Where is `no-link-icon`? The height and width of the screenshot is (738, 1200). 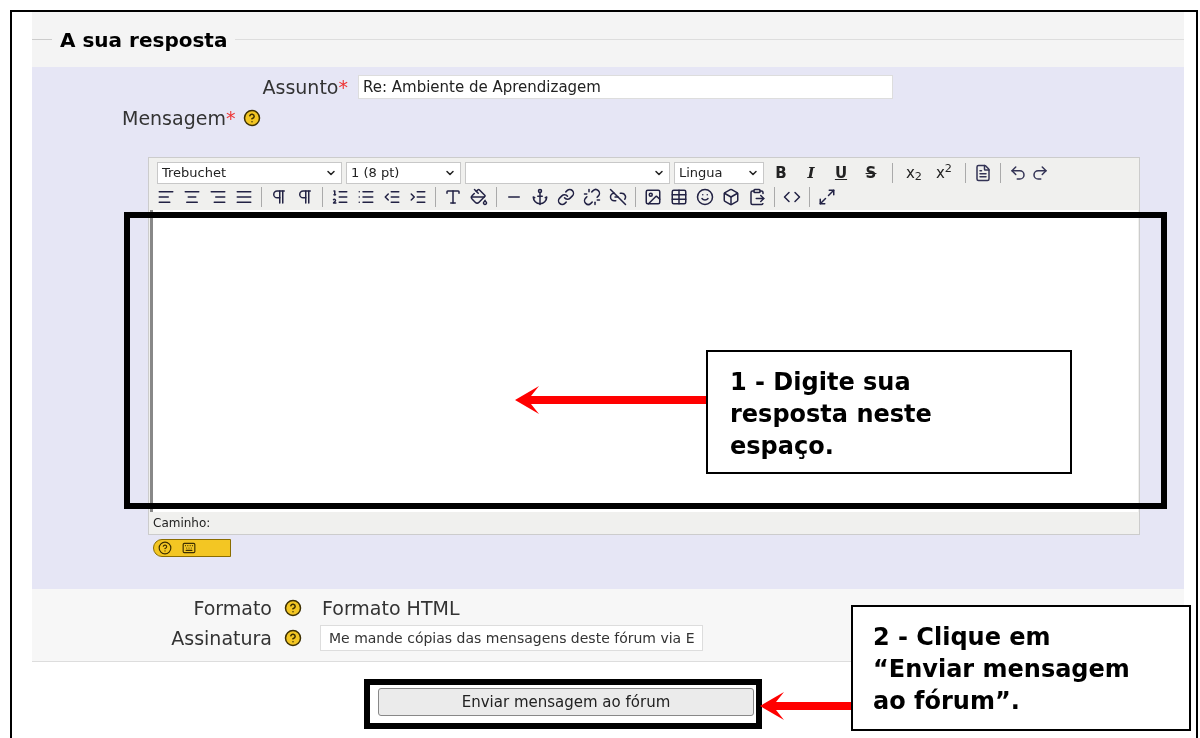
no-link-icon is located at coordinates (618, 197).